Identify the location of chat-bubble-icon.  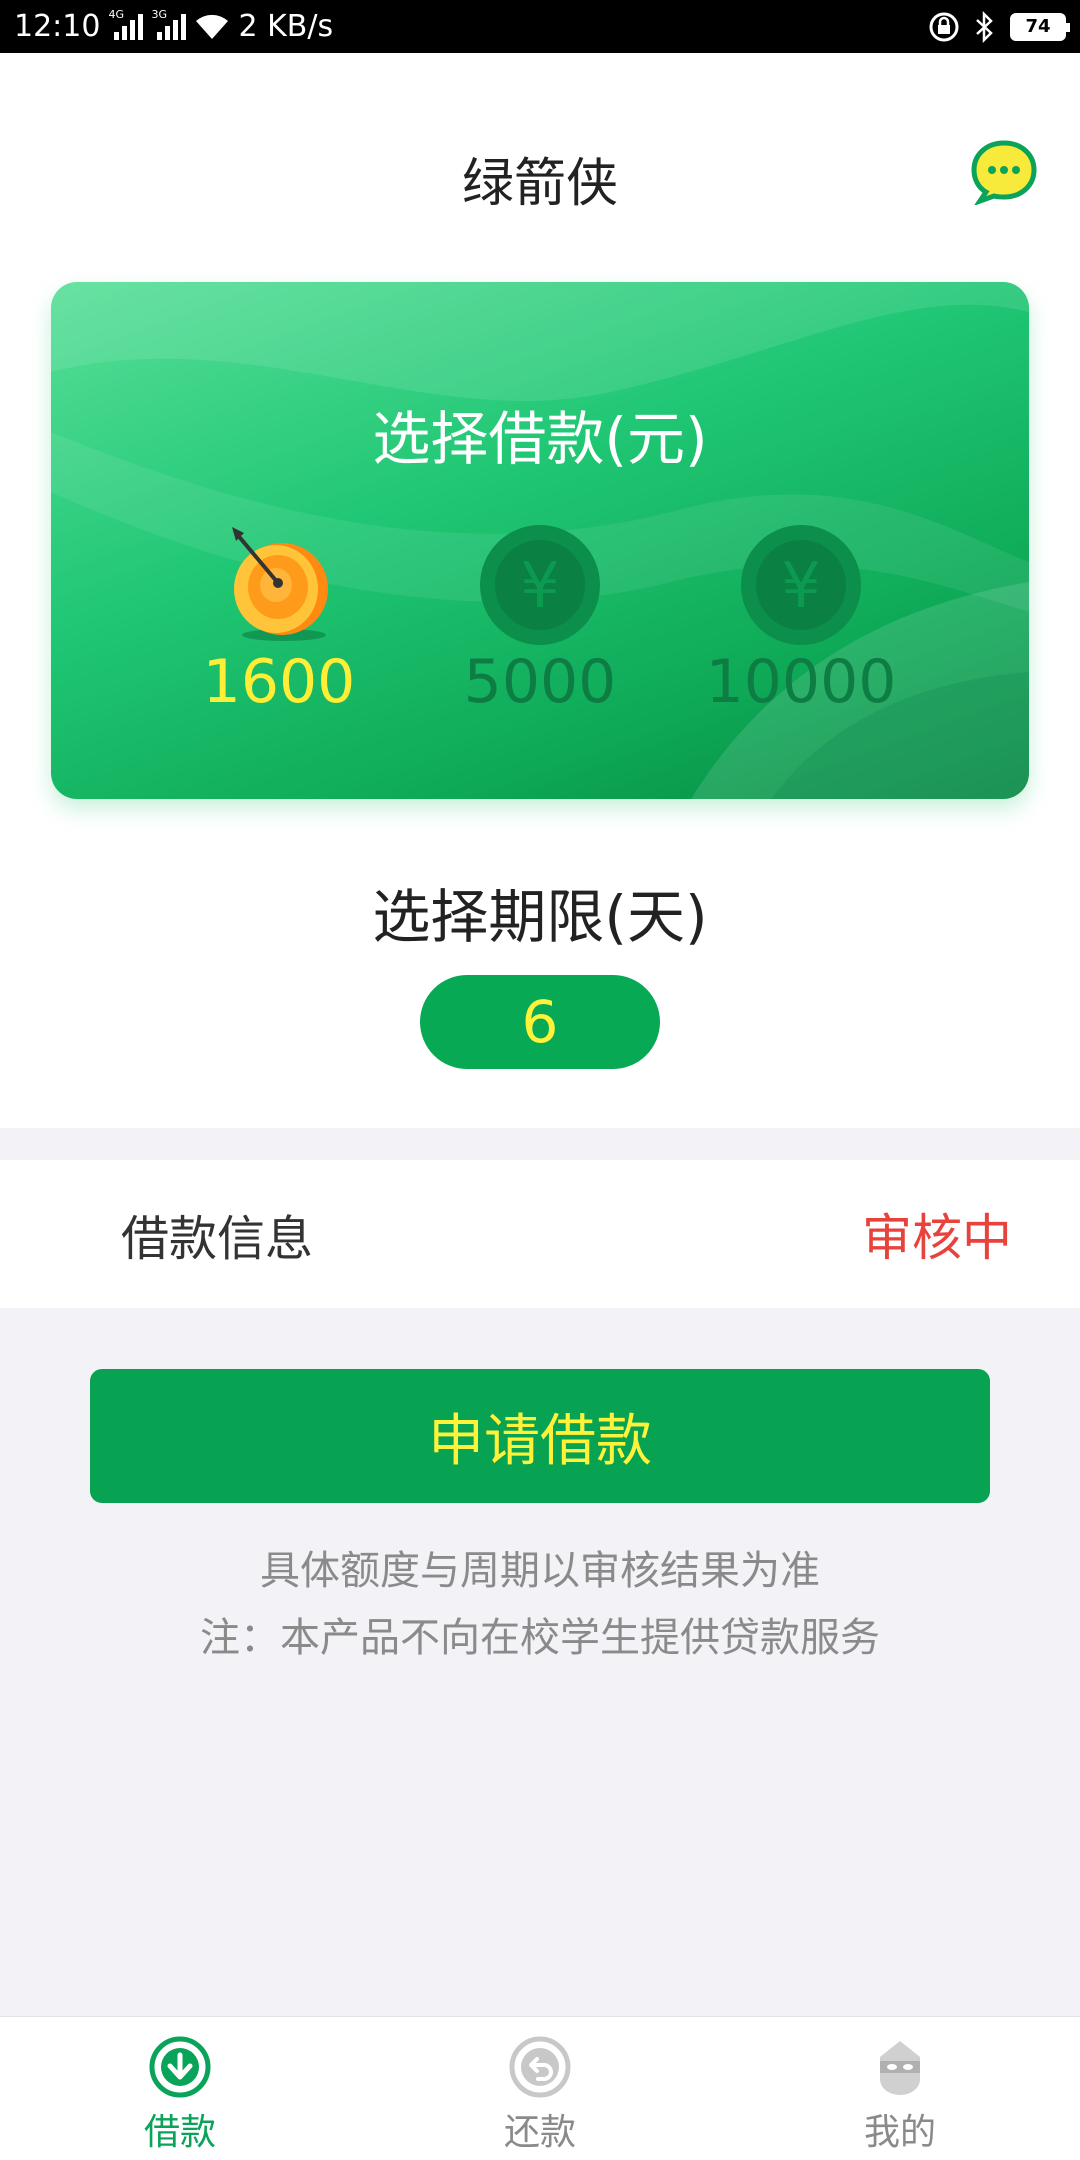
(1004, 172).